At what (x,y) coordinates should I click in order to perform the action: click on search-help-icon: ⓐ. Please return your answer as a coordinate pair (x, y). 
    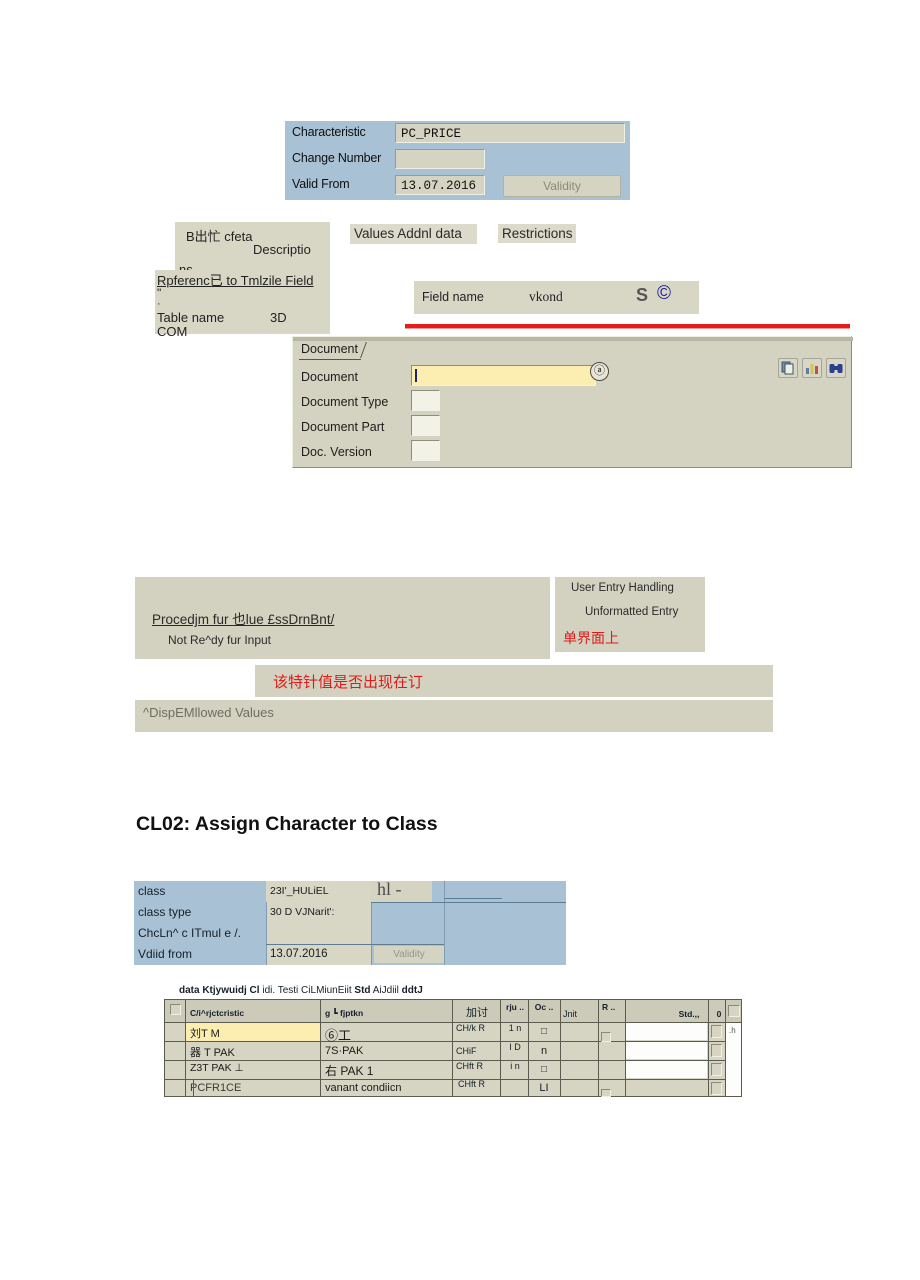
    Looking at the image, I should click on (599, 371).